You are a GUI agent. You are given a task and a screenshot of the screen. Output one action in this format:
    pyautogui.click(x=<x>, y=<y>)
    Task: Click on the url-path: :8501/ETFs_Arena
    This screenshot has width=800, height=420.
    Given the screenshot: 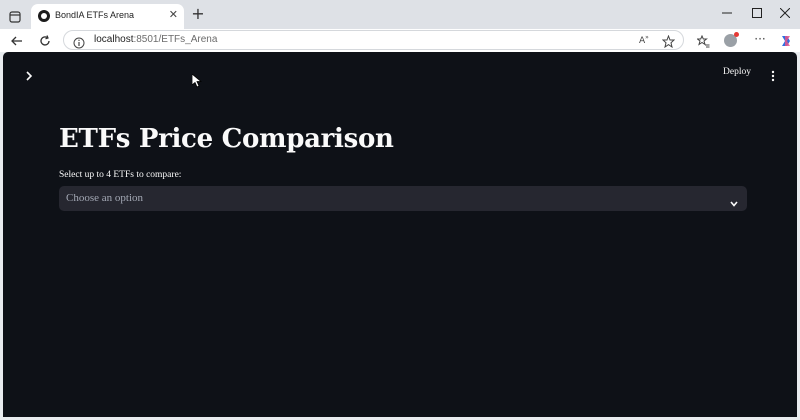 What is the action you would take?
    pyautogui.click(x=175, y=39)
    